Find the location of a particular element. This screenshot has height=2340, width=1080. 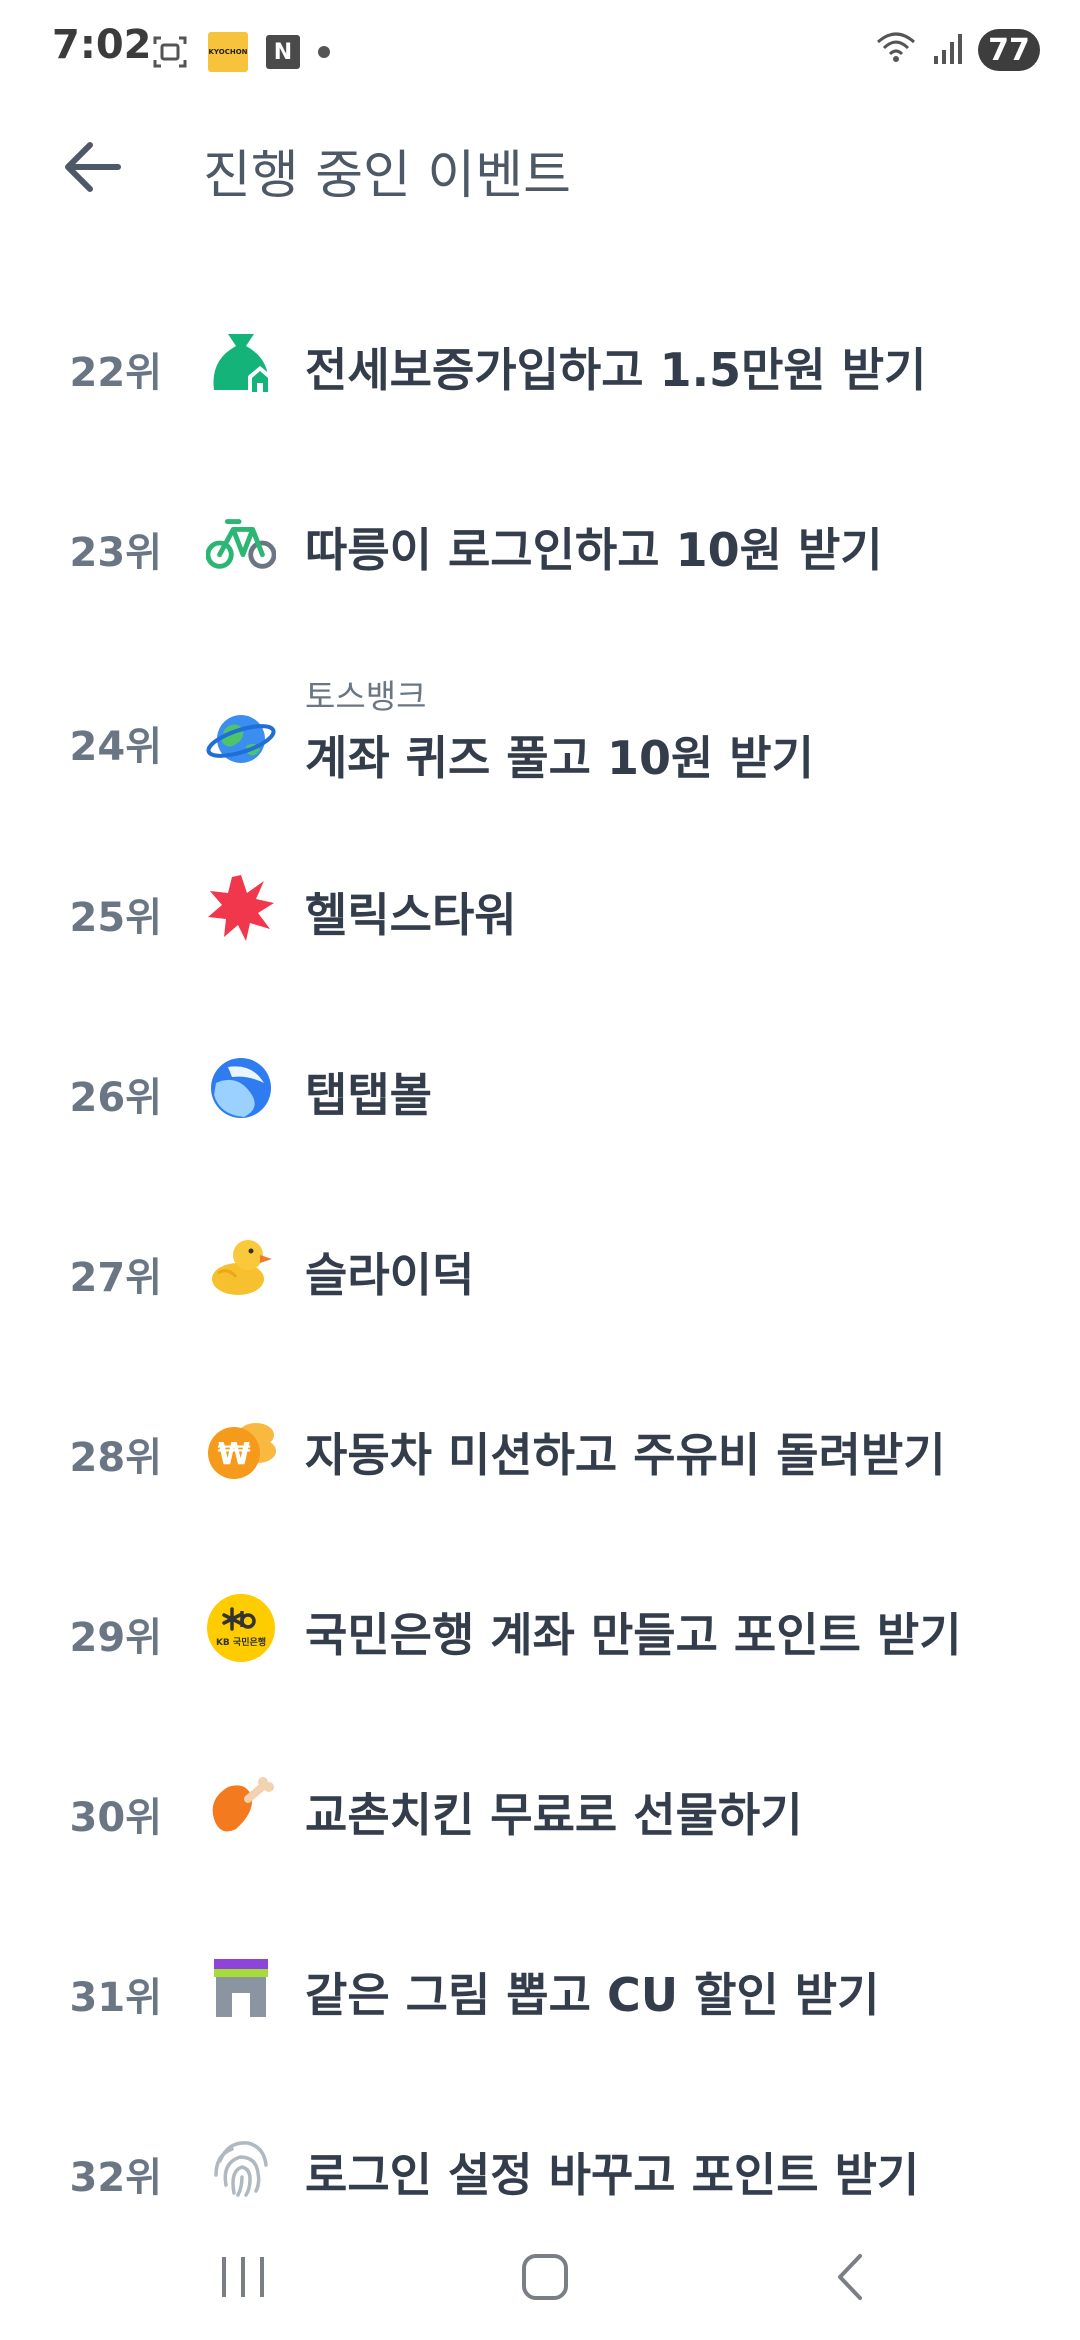

home-icon is located at coordinates (545, 2277).